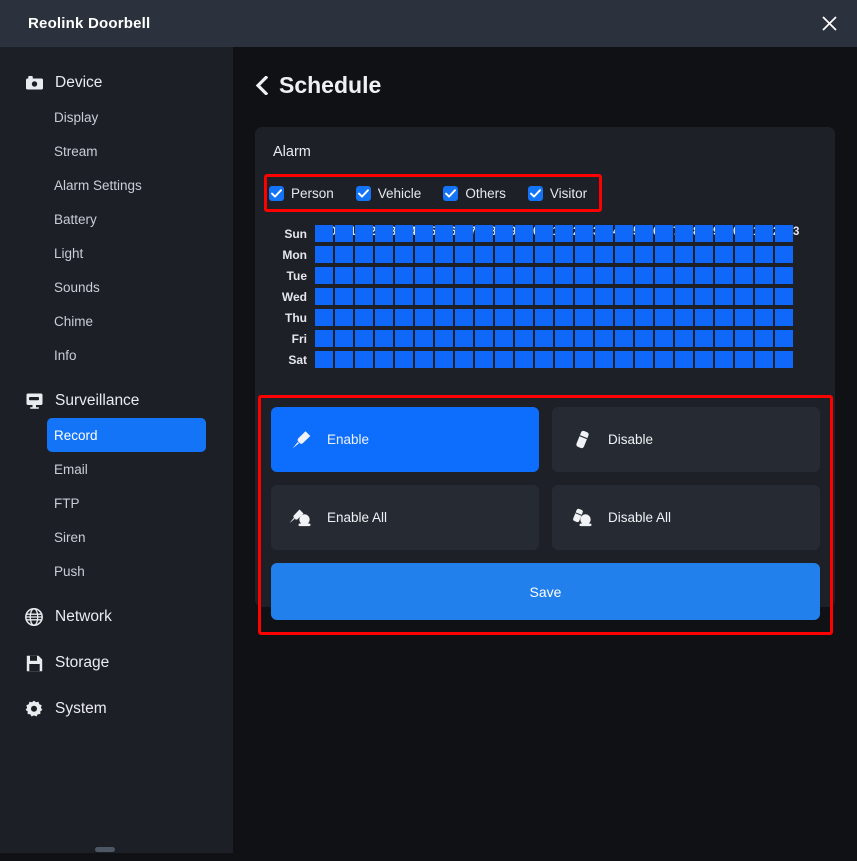 The height and width of the screenshot is (861, 857). I want to click on sidebar-group-storage: Storage, so click(116, 663).